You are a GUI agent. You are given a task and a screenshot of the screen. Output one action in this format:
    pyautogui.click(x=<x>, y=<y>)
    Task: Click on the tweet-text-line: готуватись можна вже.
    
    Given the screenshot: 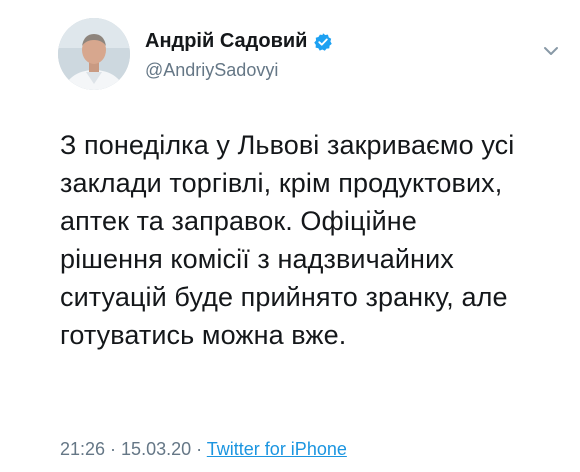 What is the action you would take?
    pyautogui.click(x=203, y=335)
    